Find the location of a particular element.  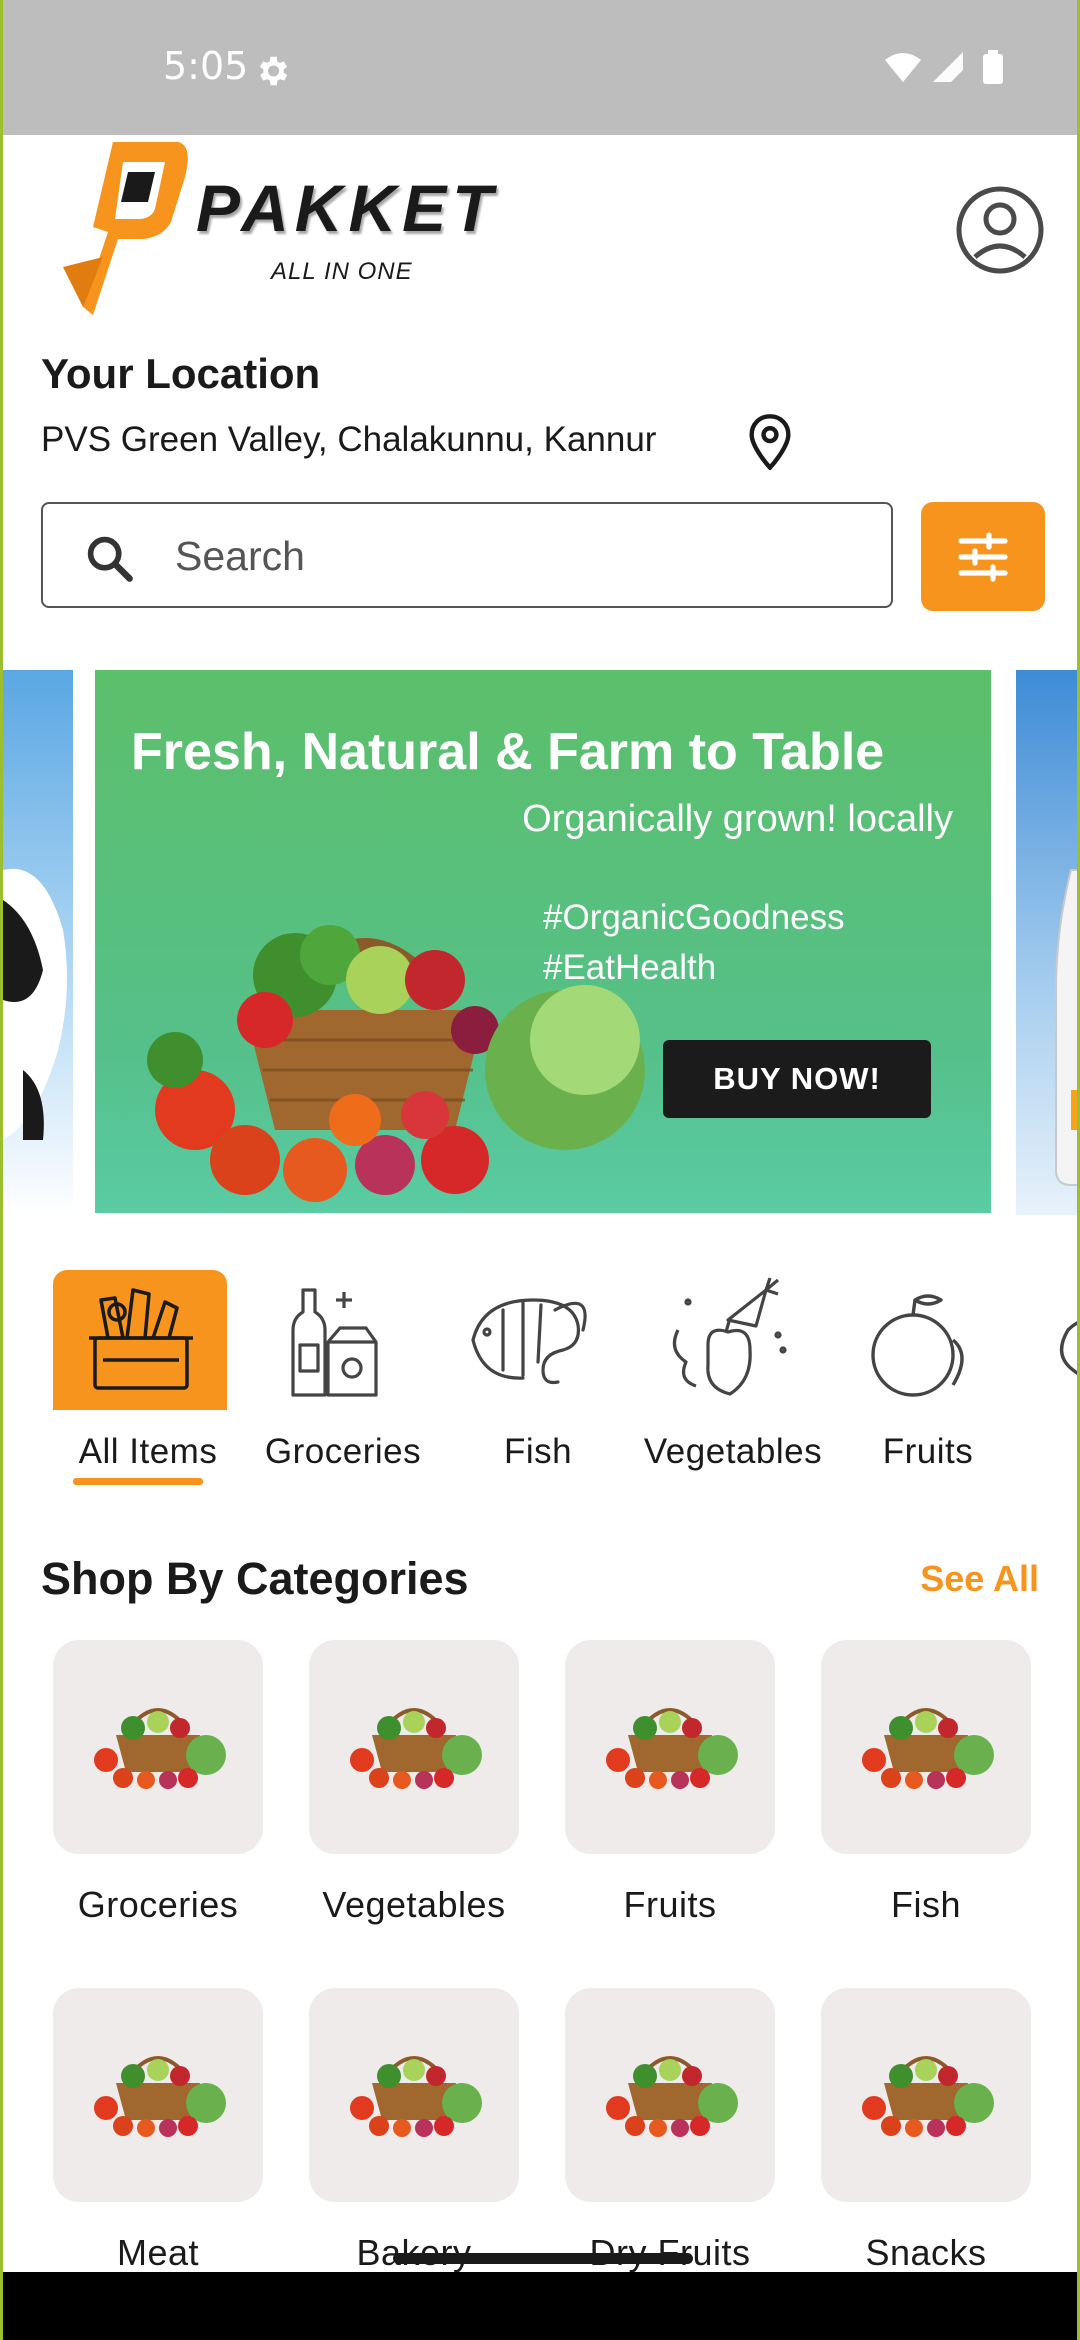

banner-previous-slide is located at coordinates (38, 942).